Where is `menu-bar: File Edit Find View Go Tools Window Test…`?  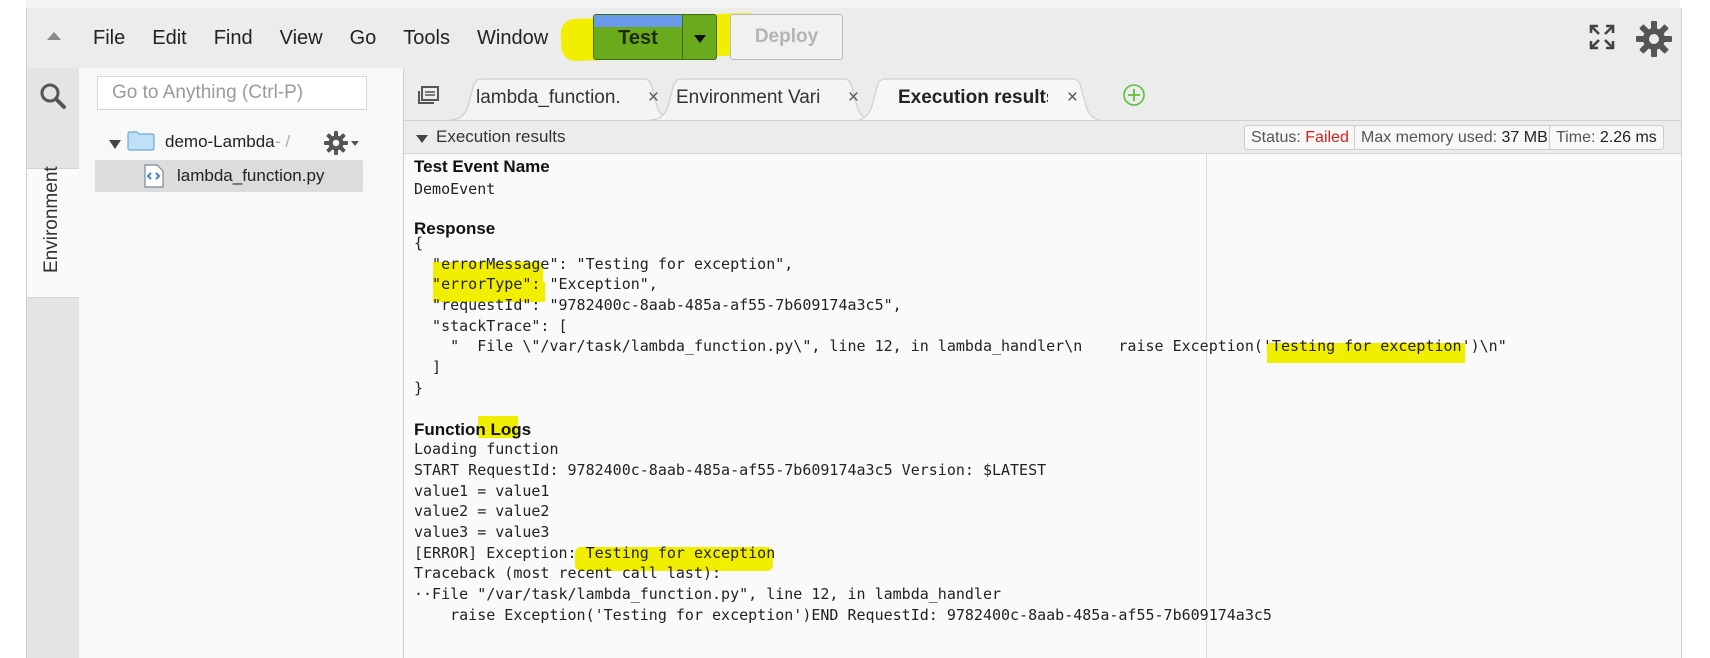
menu-bar: File Edit Find View Go Tools Window Test… is located at coordinates (854, 38).